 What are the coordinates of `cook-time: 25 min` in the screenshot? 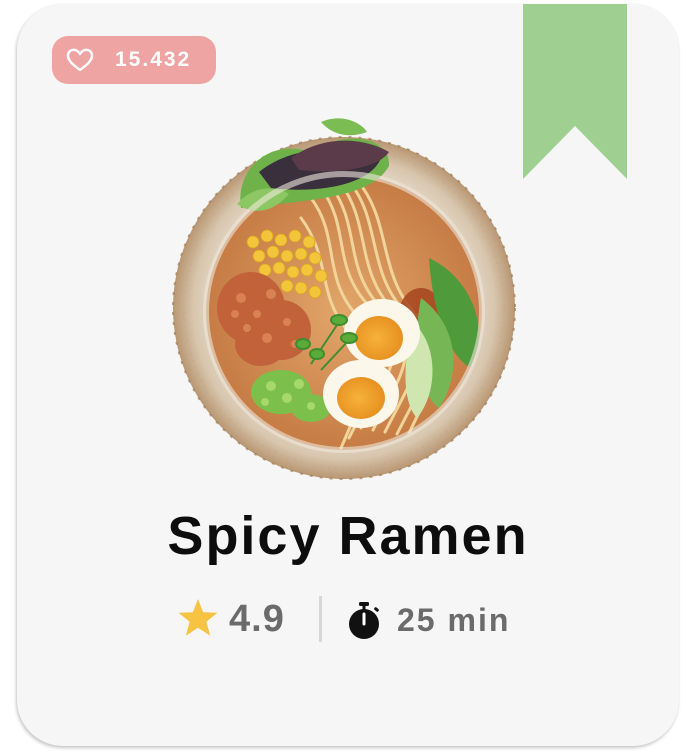 It's located at (454, 620).